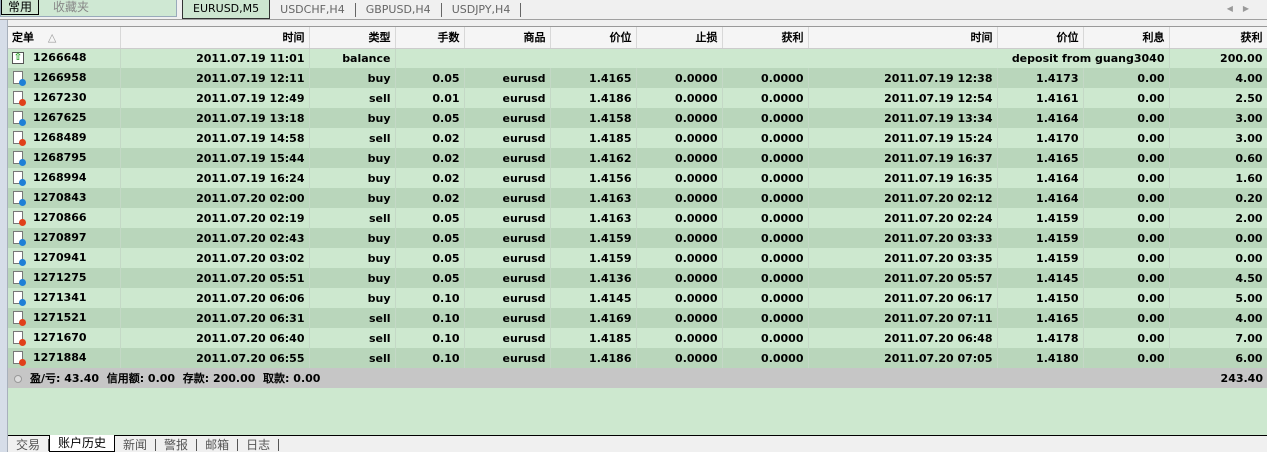 This screenshot has width=1267, height=452. Describe the element at coordinates (1126, 38) in the screenshot. I see `column-header-swap: 利息` at that location.